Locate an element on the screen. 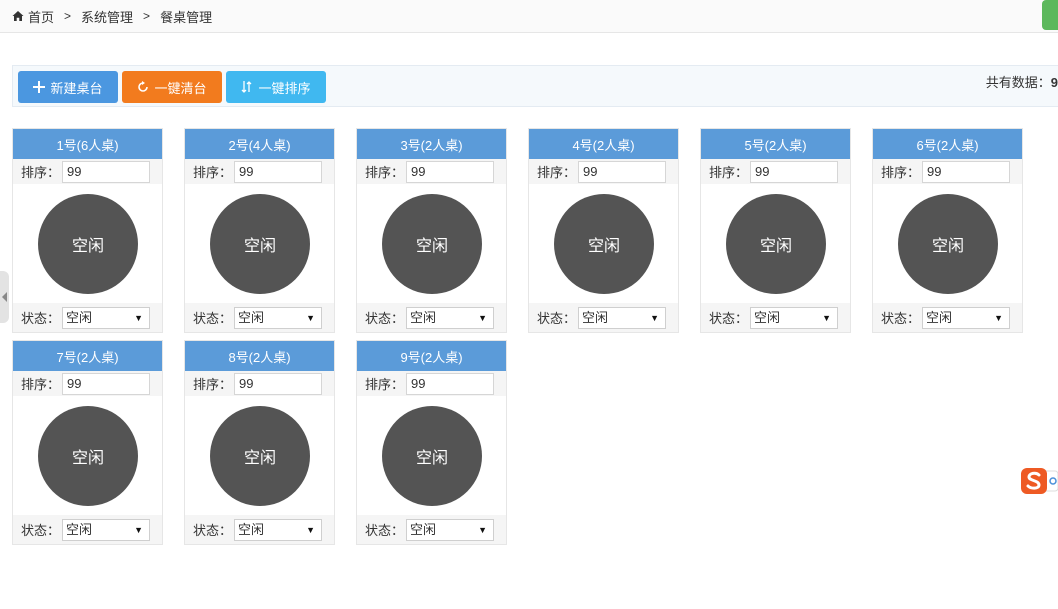 This screenshot has width=1058, height=609. table-card: 9号(2人桌) 排序： 99 空闲 状态： 空闲 ▼ is located at coordinates (431, 442).